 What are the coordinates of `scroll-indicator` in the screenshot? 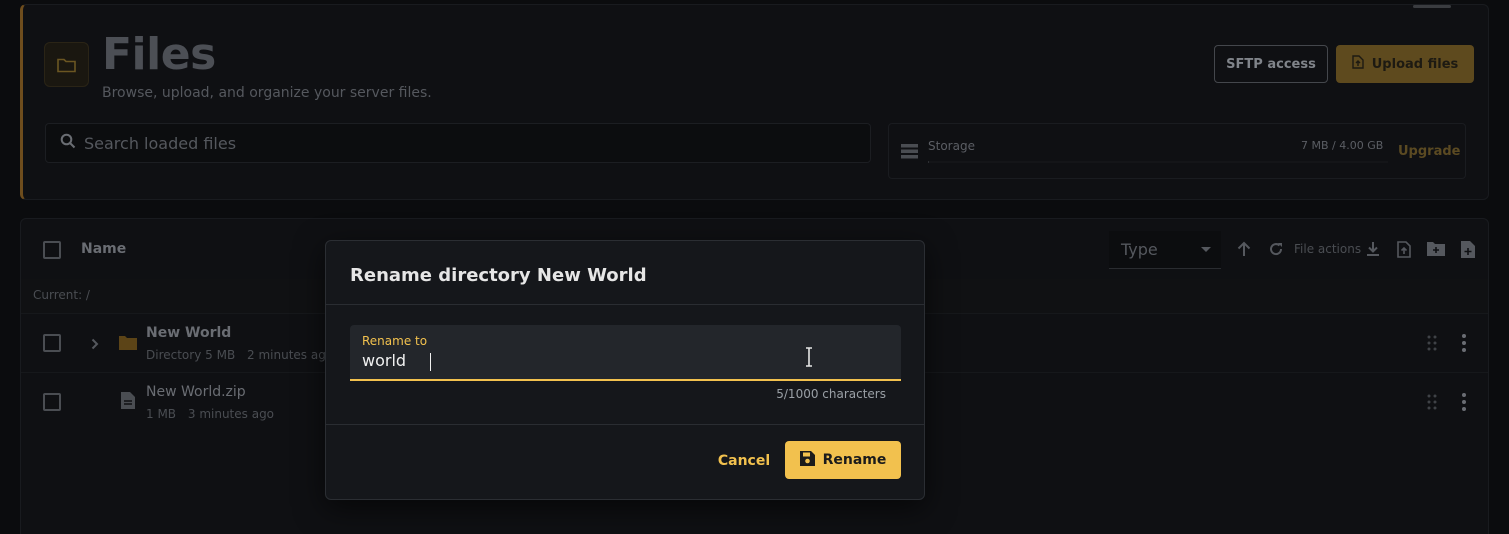 It's located at (1432, 6).